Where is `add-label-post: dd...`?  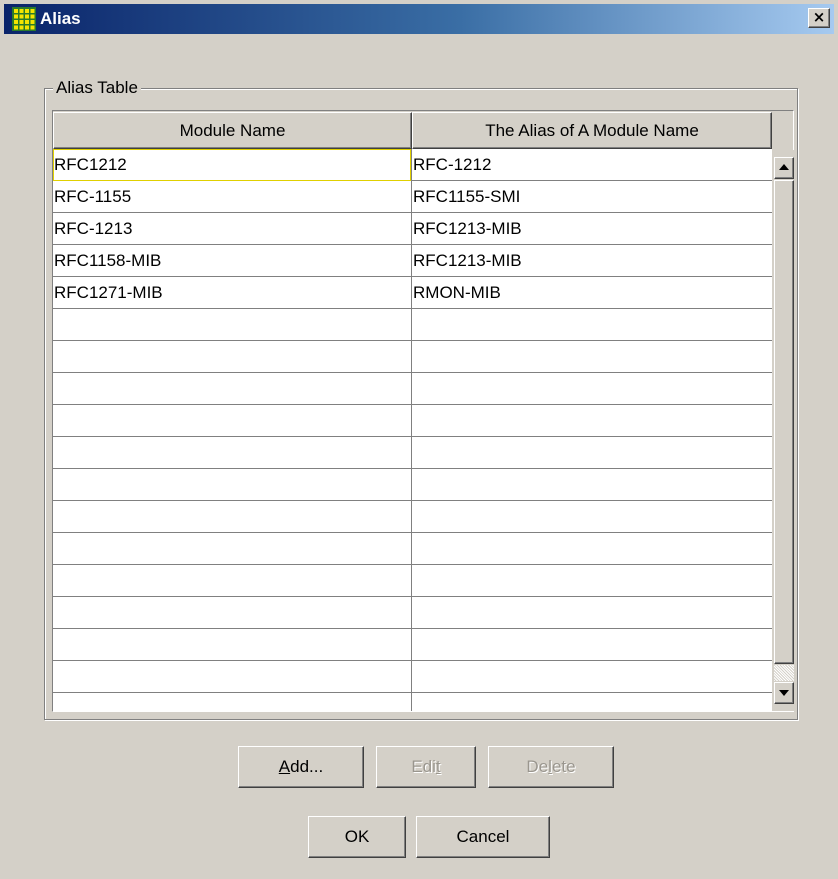 add-label-post: dd... is located at coordinates (307, 766).